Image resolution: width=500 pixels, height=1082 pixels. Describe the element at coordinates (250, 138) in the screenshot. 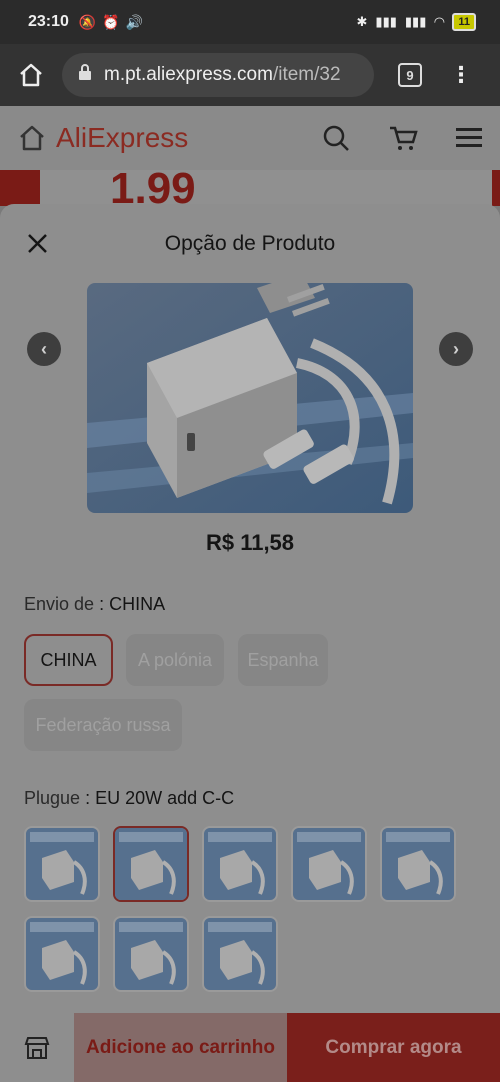

I see `site-header: AliExpress` at that location.